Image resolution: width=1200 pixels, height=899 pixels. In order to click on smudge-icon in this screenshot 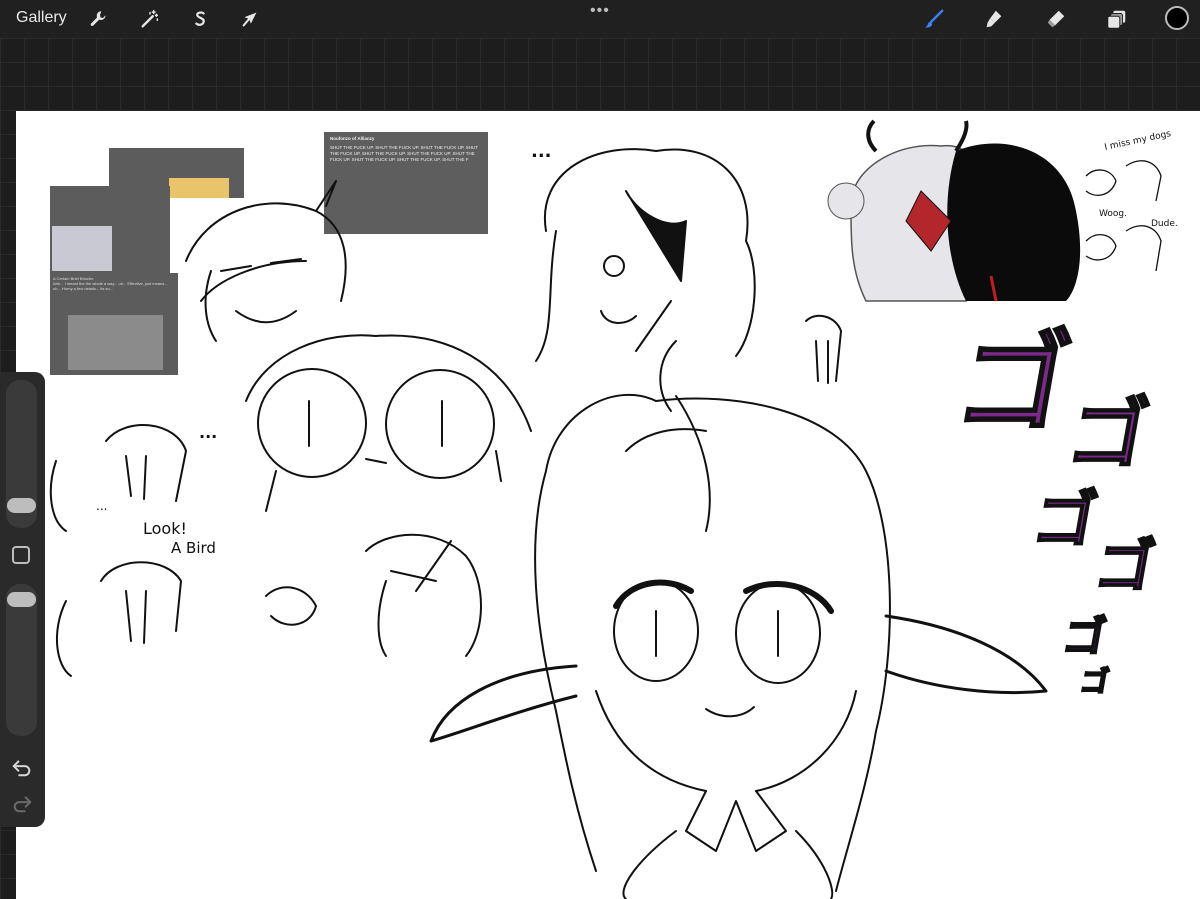, I will do `click(994, 19)`.